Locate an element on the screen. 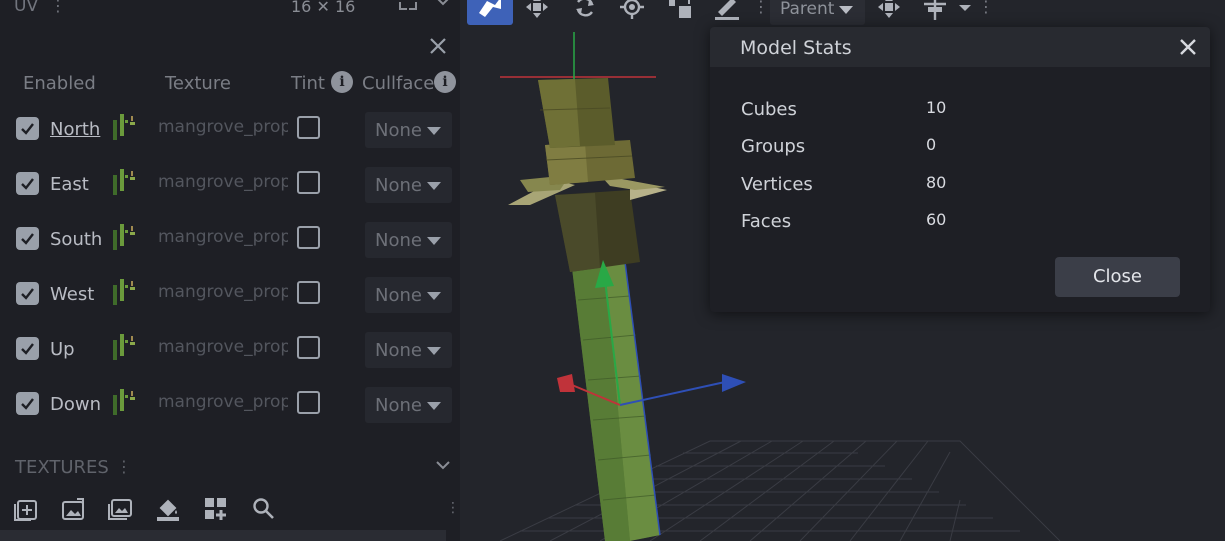 This screenshot has width=1225, height=541. move-icon is located at coordinates (537, 11).